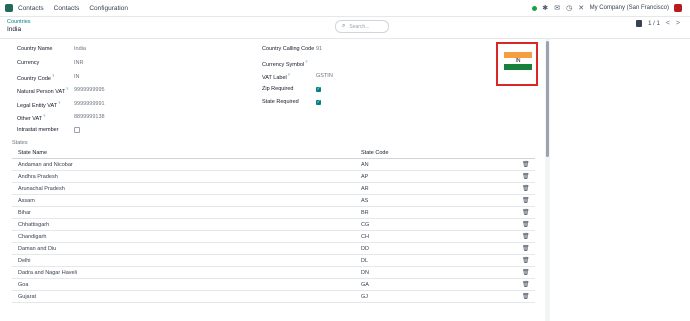  I want to click on tools-icon: ✕, so click(581, 8).